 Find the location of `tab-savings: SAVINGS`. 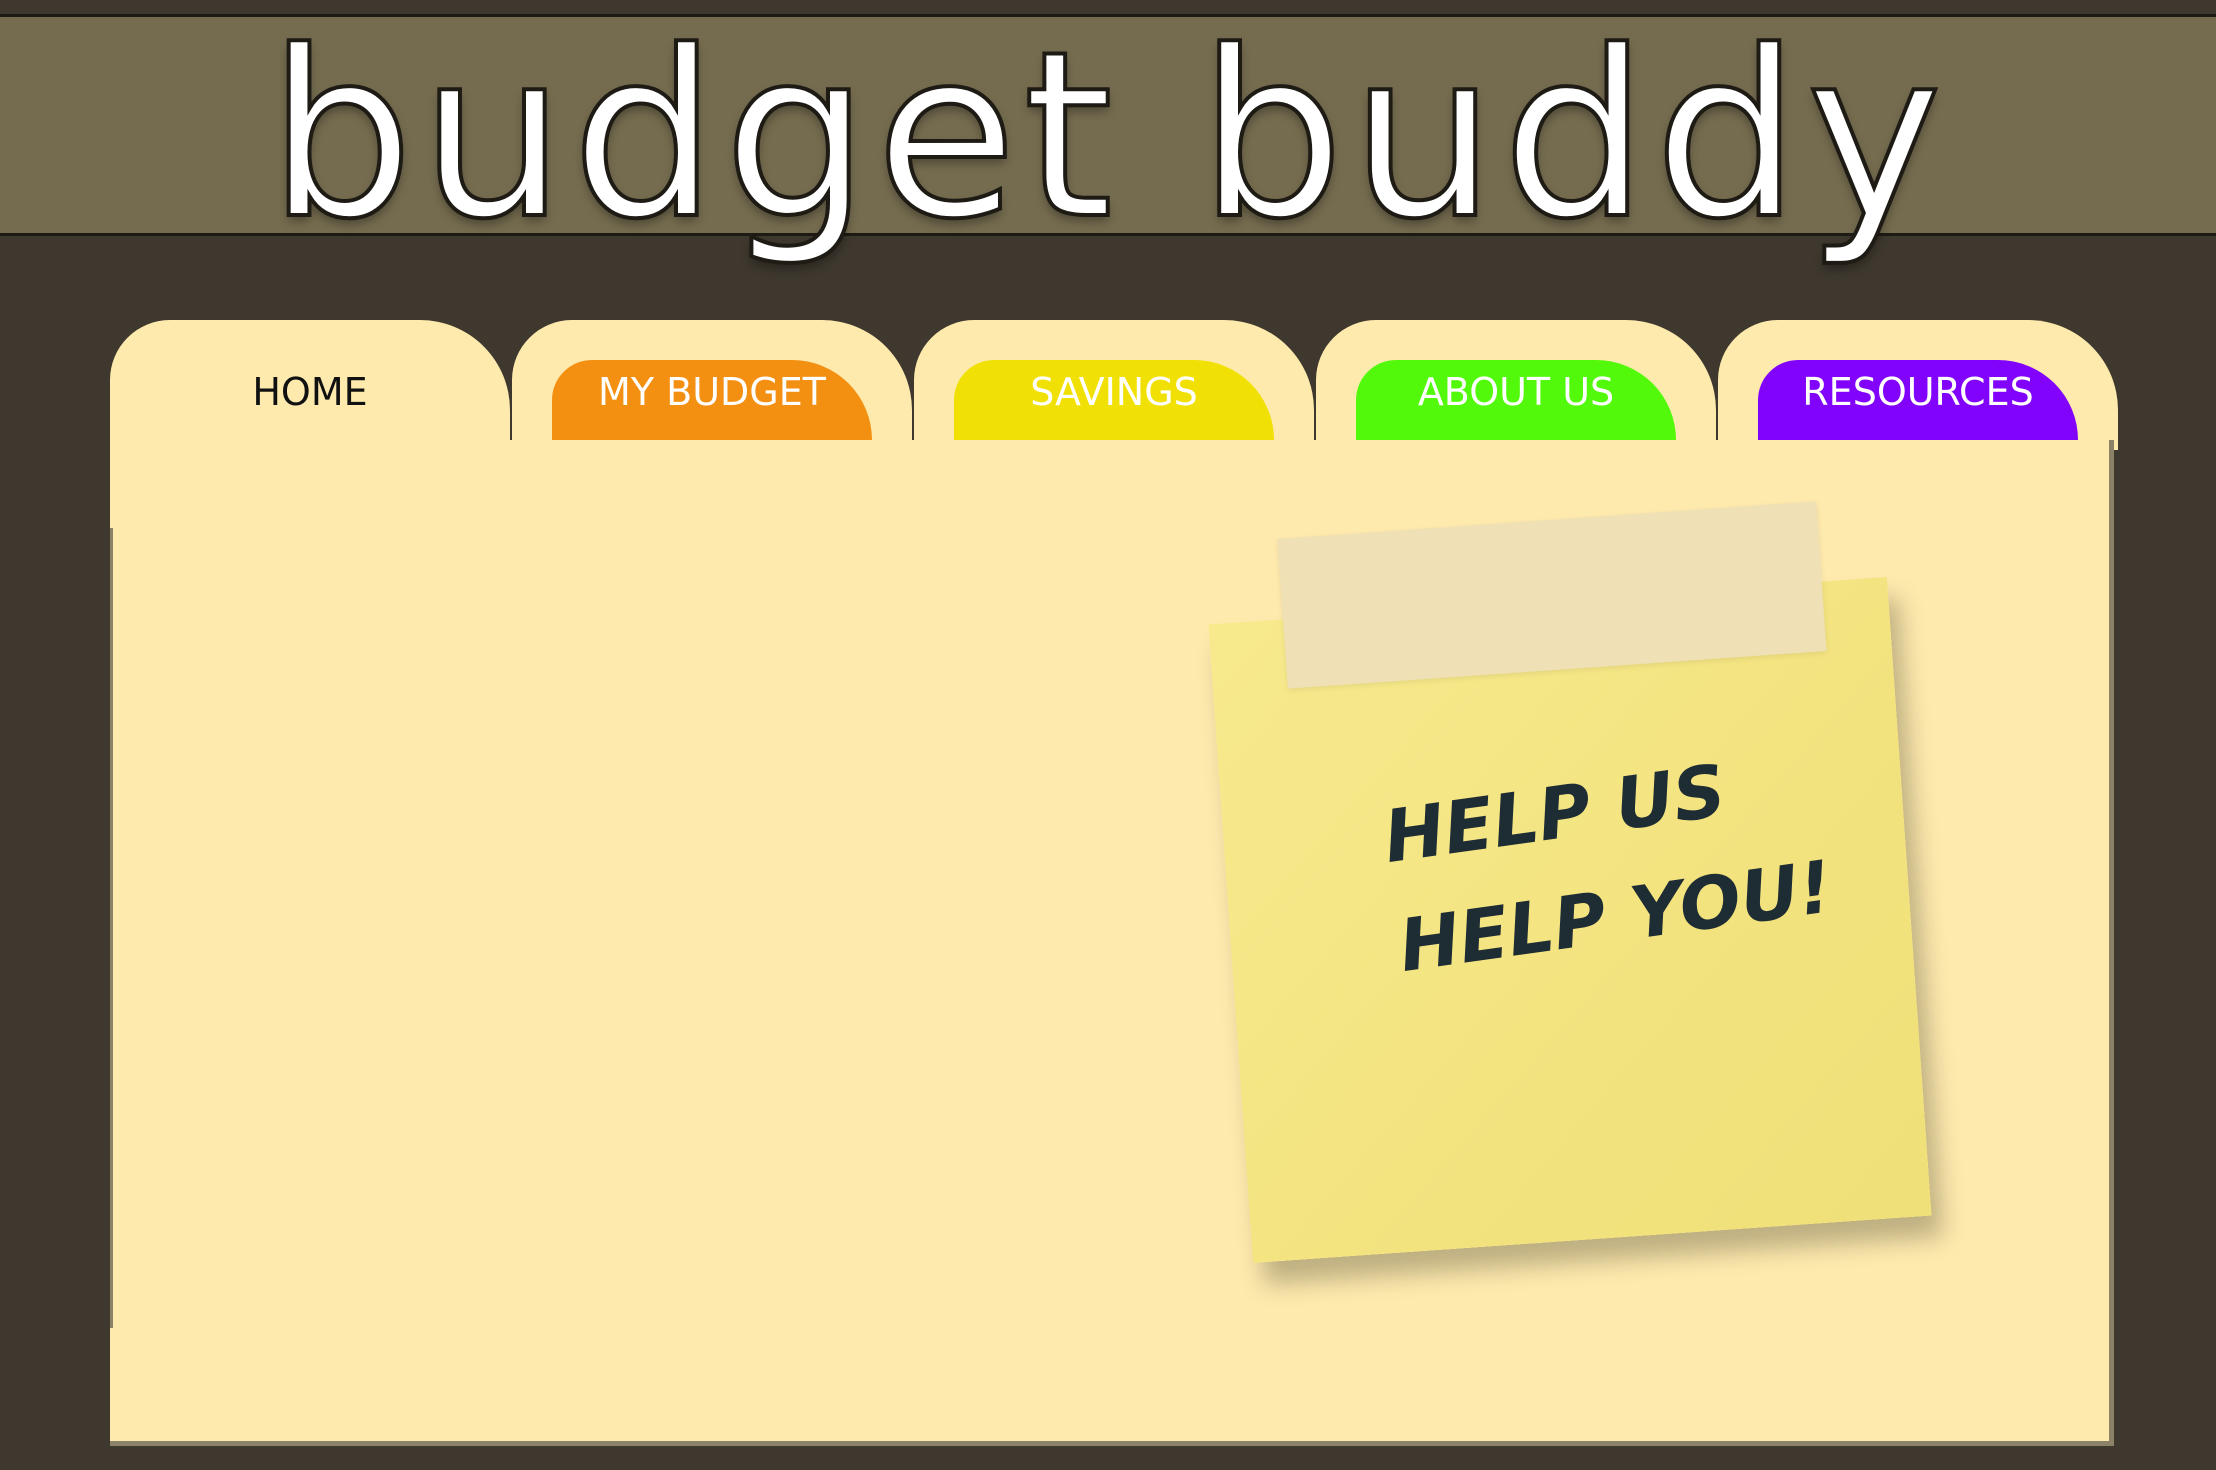

tab-savings: SAVINGS is located at coordinates (1114, 385).